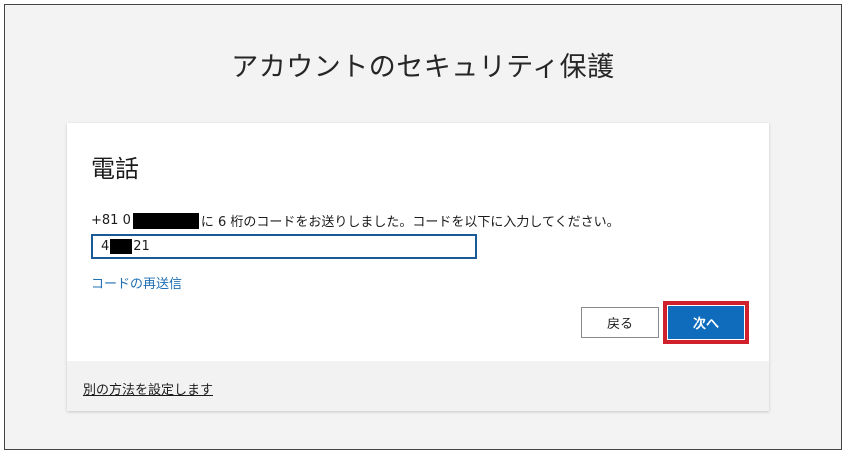  I want to click on verification-code-input: 4 21, so click(284, 246).